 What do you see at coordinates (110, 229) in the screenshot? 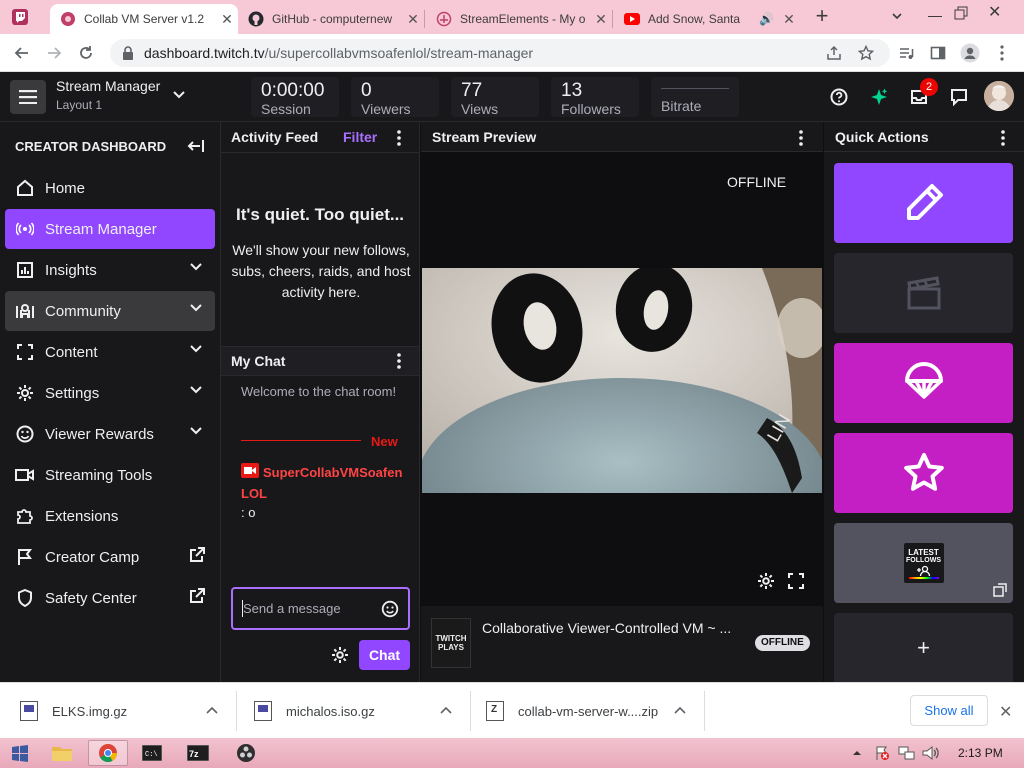
I see `sidebar-item-stream-manager: Stream Manager` at bounding box center [110, 229].